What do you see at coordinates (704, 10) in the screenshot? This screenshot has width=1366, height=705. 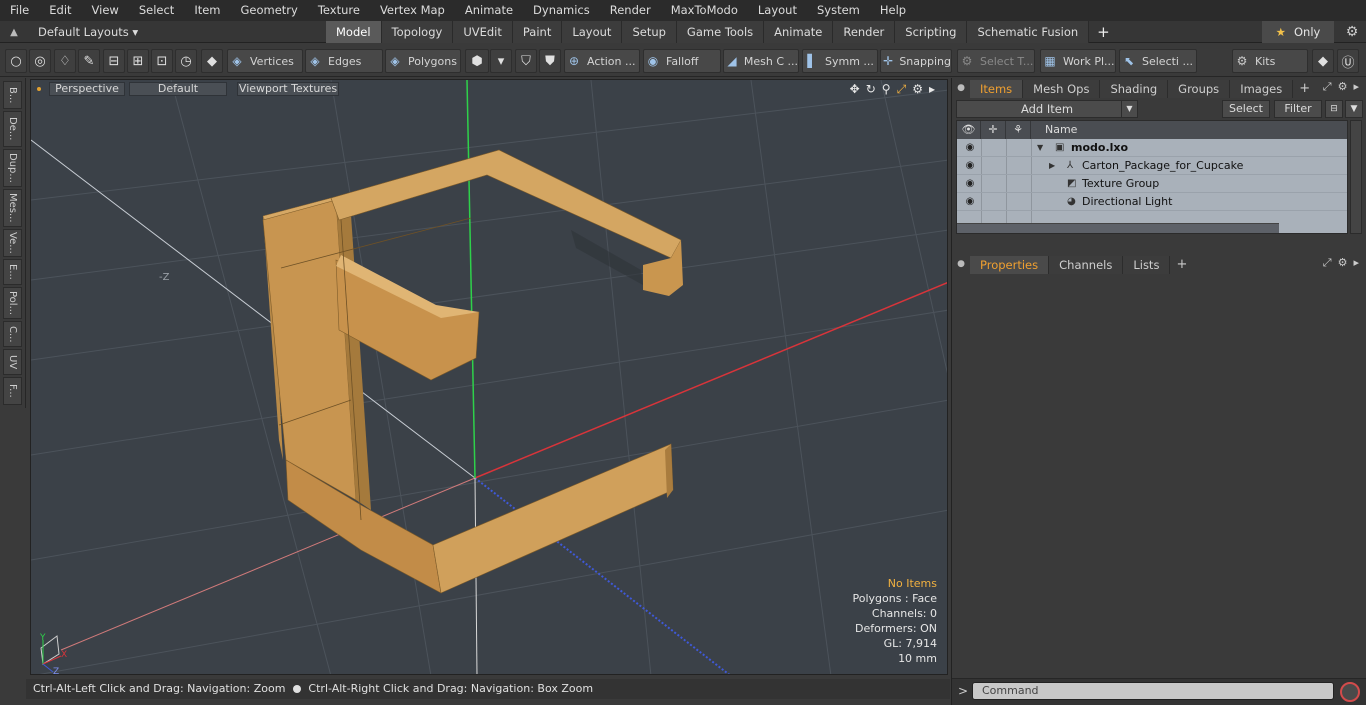 I see `menu-maxtomodo: MaxToModo` at bounding box center [704, 10].